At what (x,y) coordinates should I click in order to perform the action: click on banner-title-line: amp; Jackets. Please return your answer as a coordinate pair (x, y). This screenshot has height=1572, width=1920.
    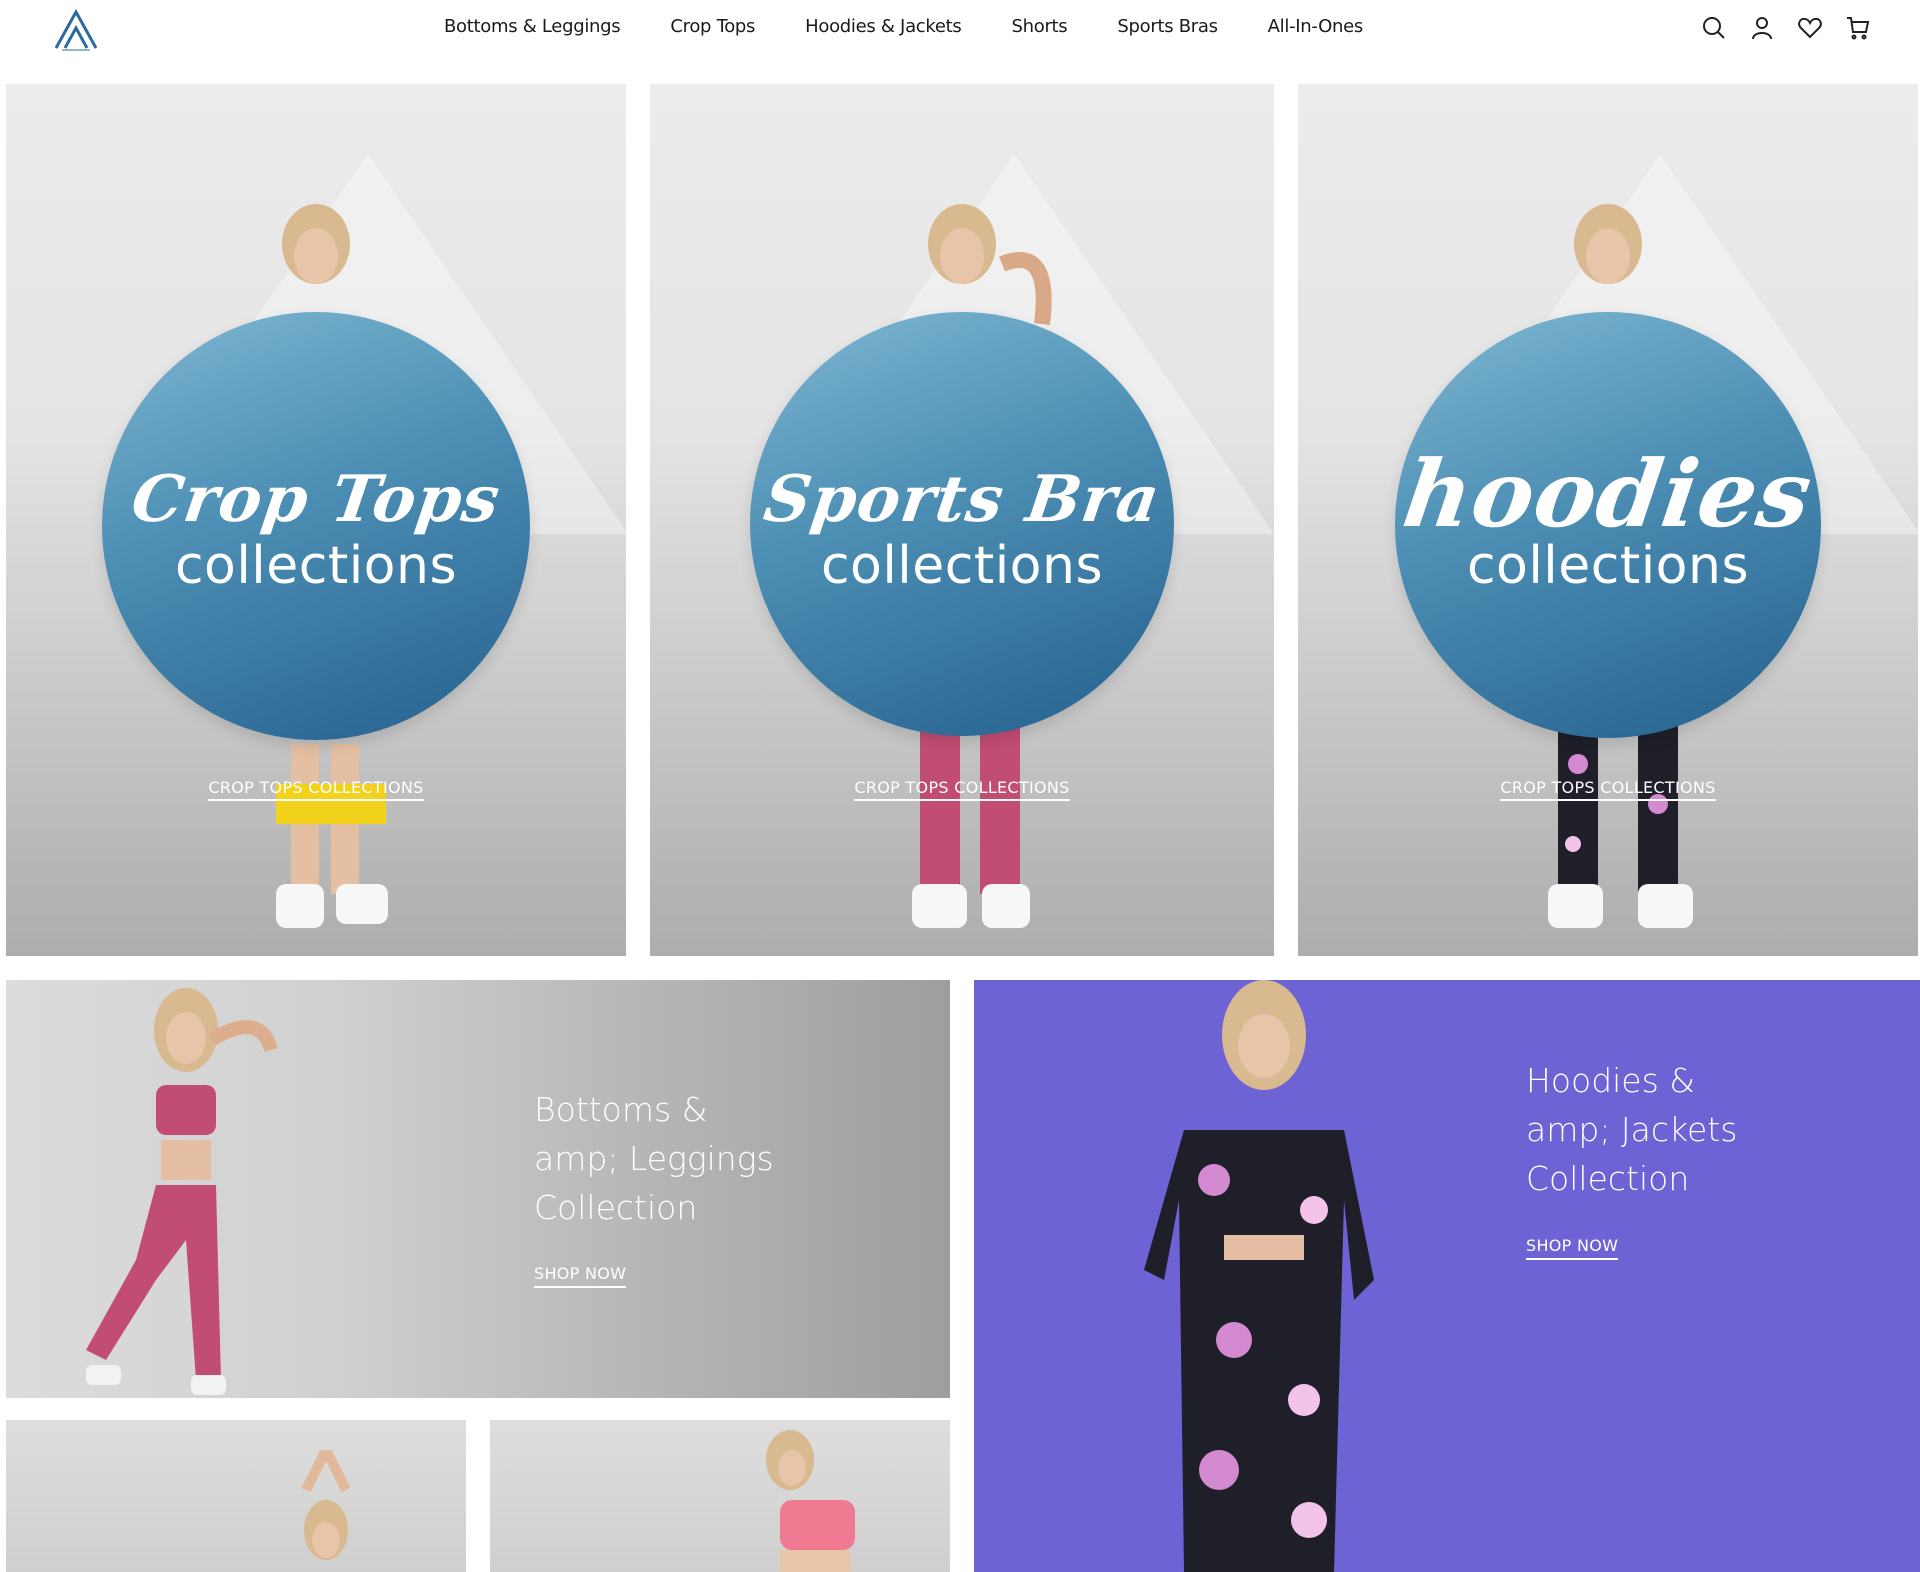
    Looking at the image, I should click on (1632, 1129).